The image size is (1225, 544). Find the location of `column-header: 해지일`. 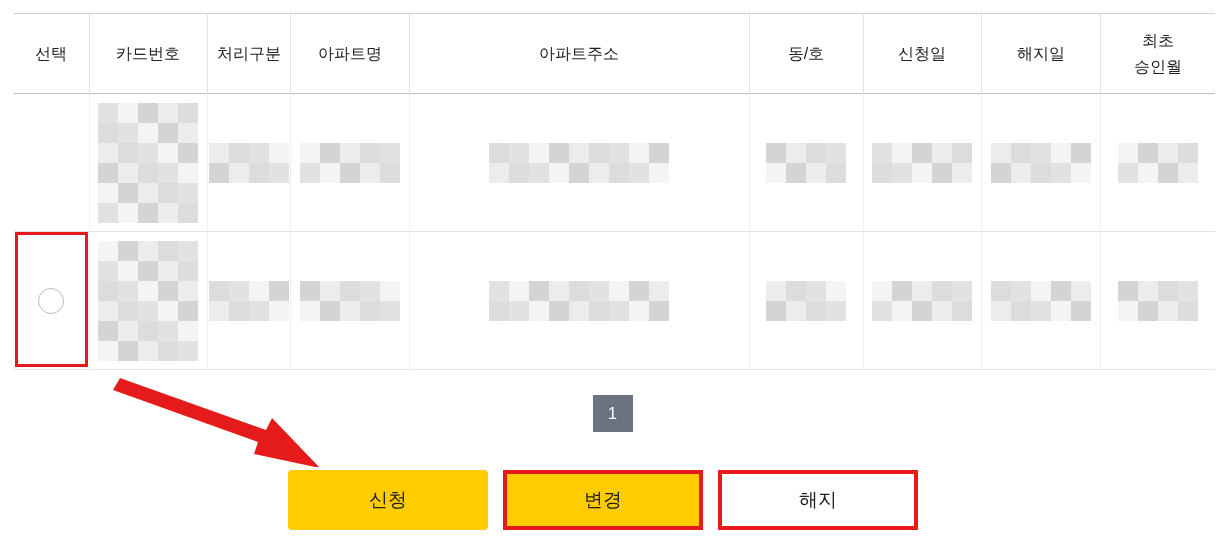

column-header: 해지일 is located at coordinates (1040, 53).